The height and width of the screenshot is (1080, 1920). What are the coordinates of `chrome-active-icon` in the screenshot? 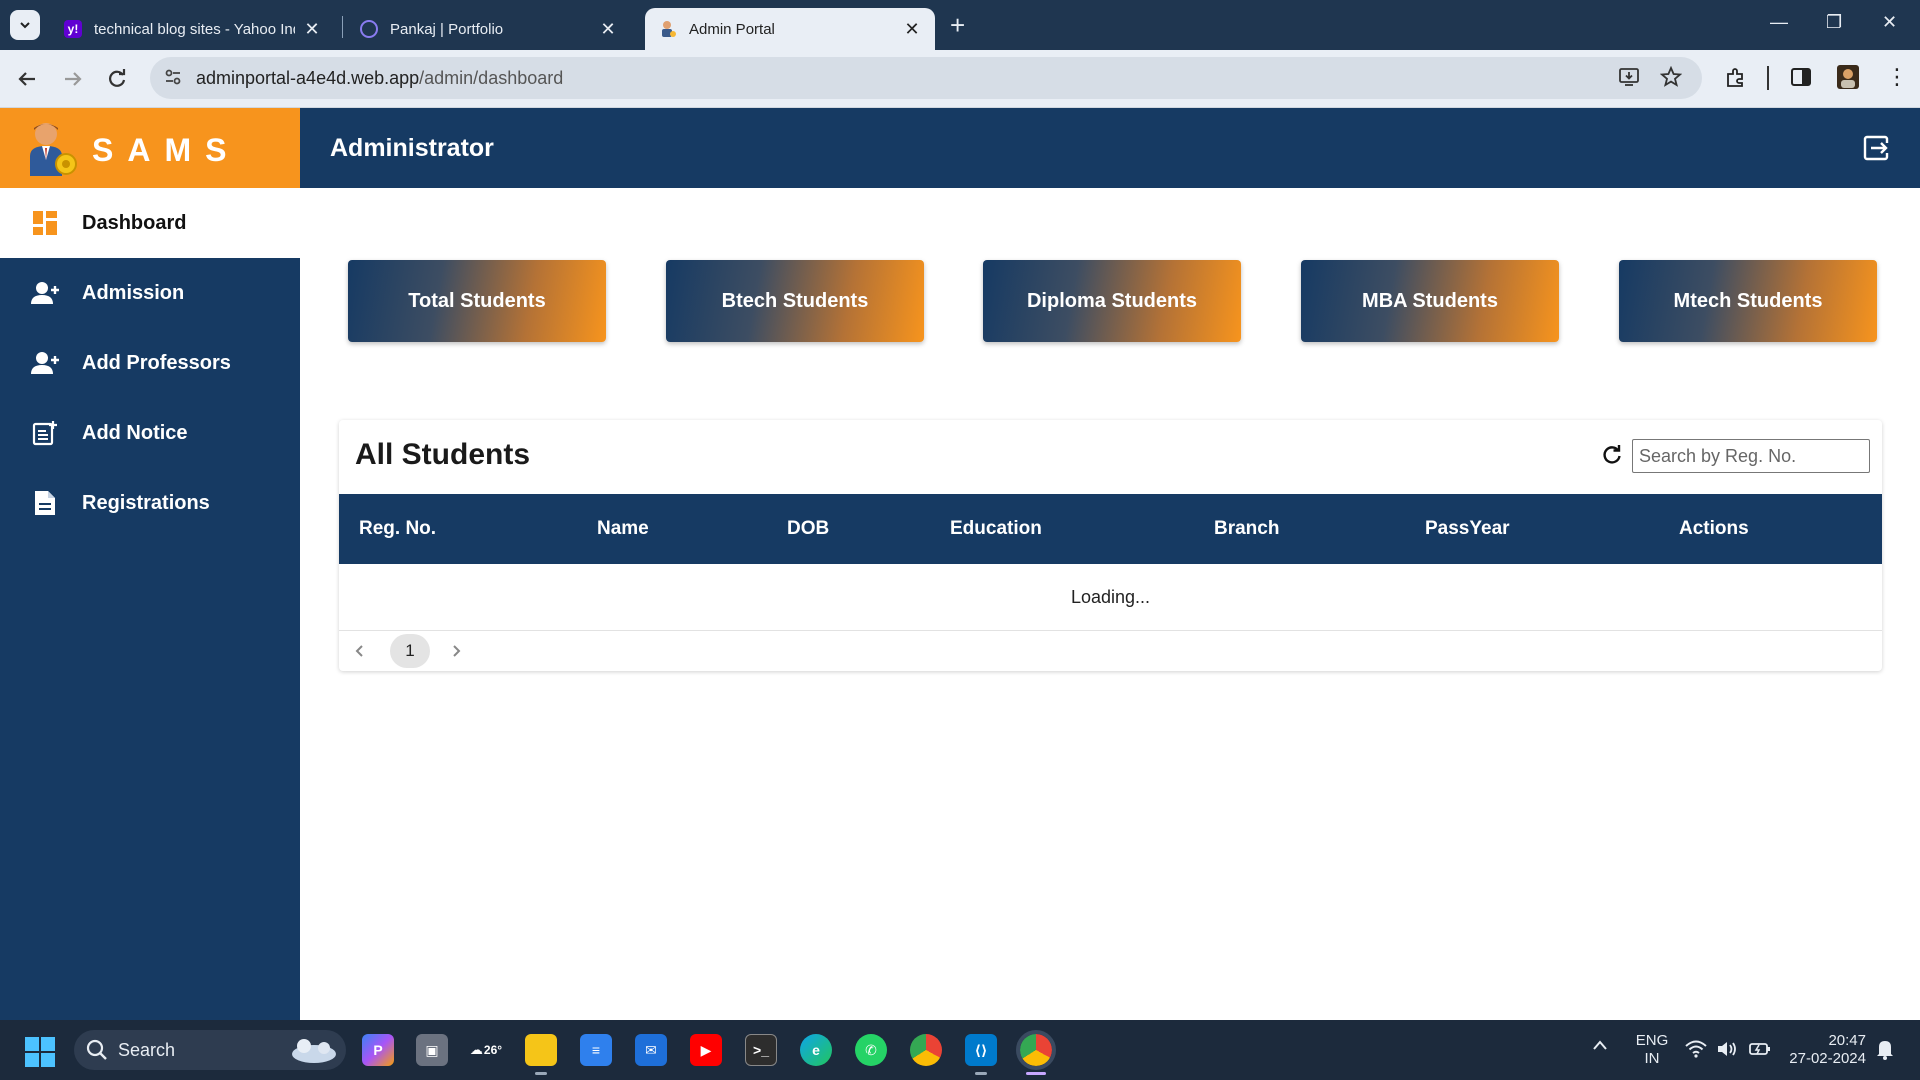 It's located at (1036, 1050).